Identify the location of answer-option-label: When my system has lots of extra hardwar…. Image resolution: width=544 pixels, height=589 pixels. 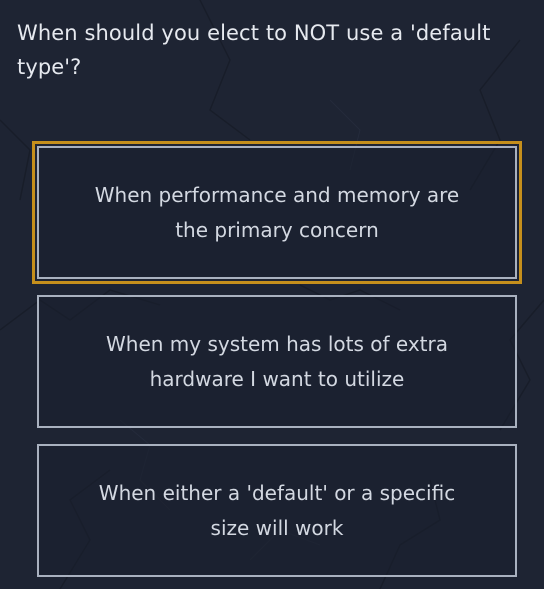
(277, 361).